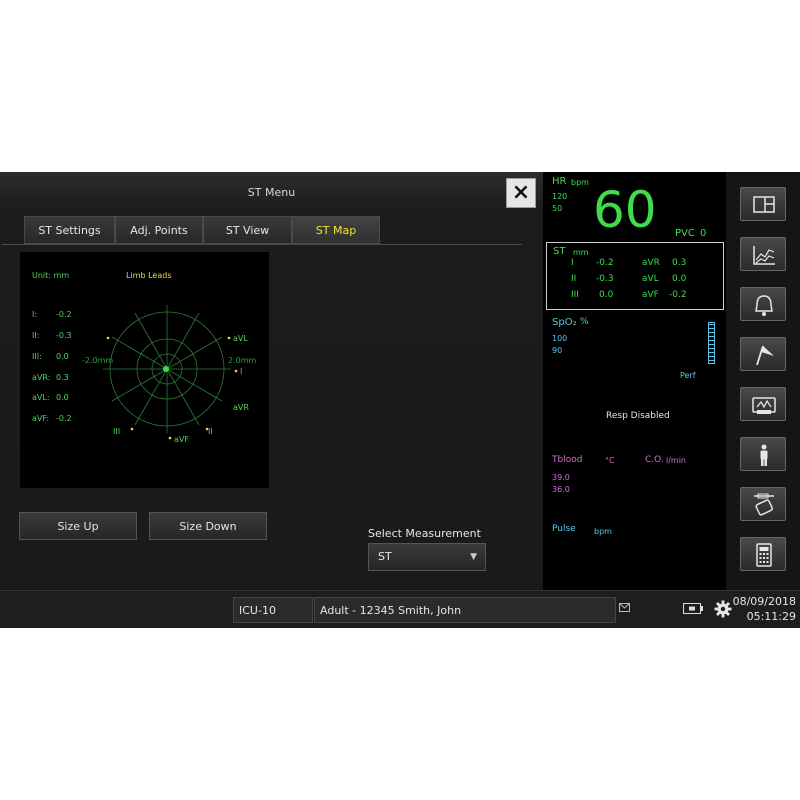  Describe the element at coordinates (559, 251) in the screenshot. I see `st-label: ST` at that location.